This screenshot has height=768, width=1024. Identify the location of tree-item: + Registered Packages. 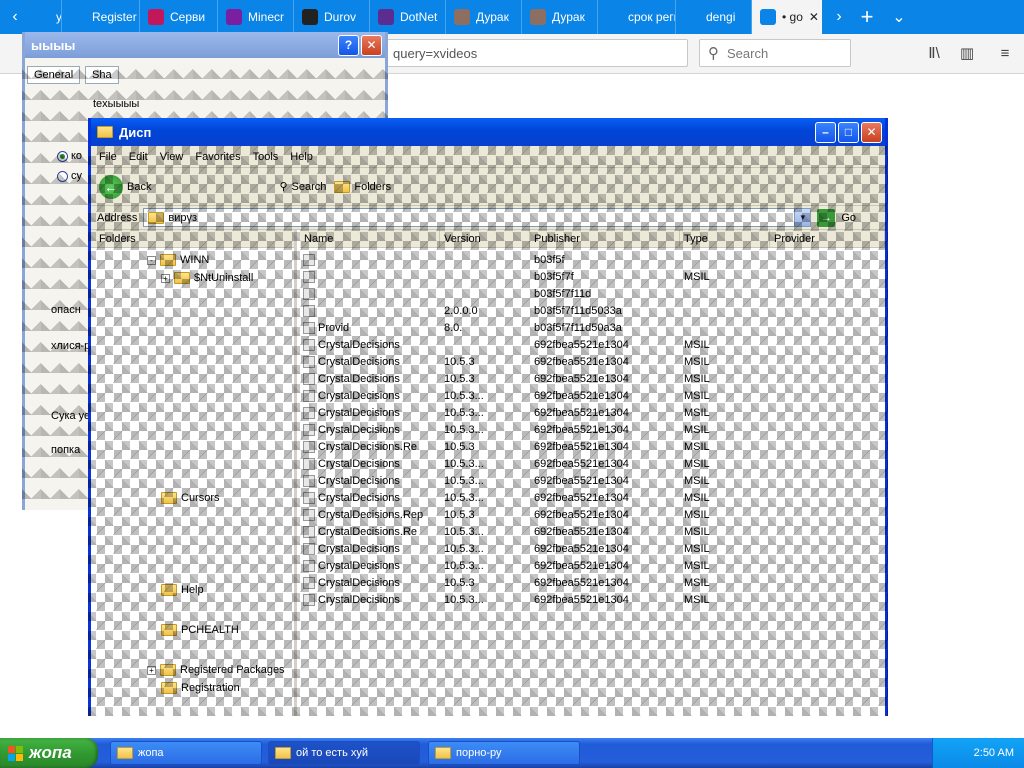
(216, 670).